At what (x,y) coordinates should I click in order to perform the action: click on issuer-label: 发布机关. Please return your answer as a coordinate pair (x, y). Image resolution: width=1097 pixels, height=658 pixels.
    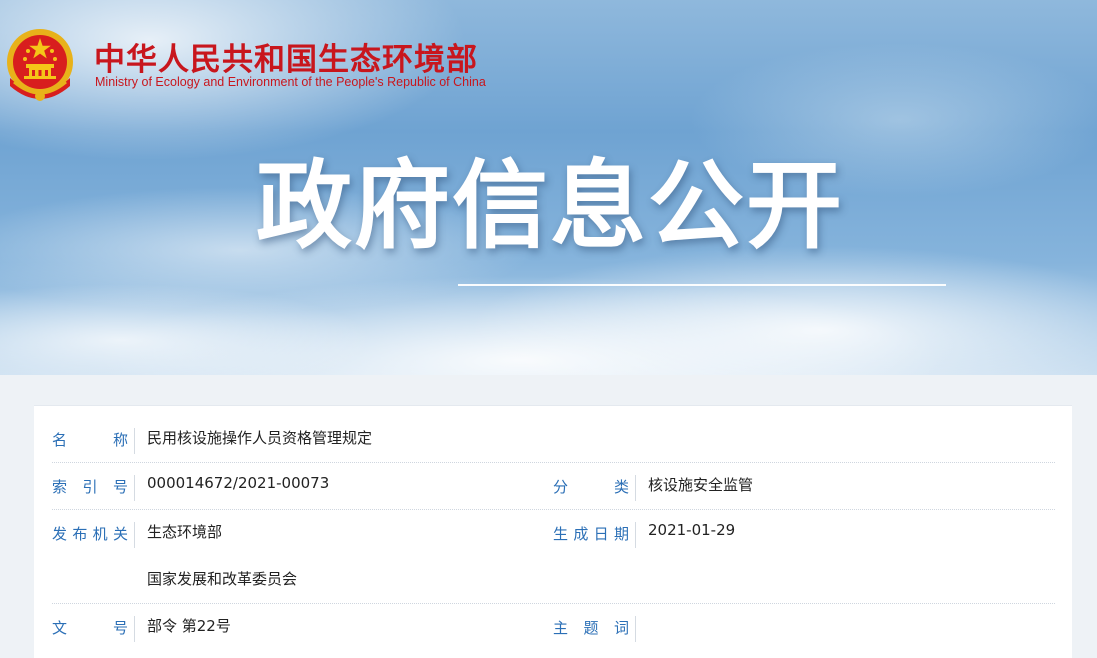
    Looking at the image, I should click on (90, 534).